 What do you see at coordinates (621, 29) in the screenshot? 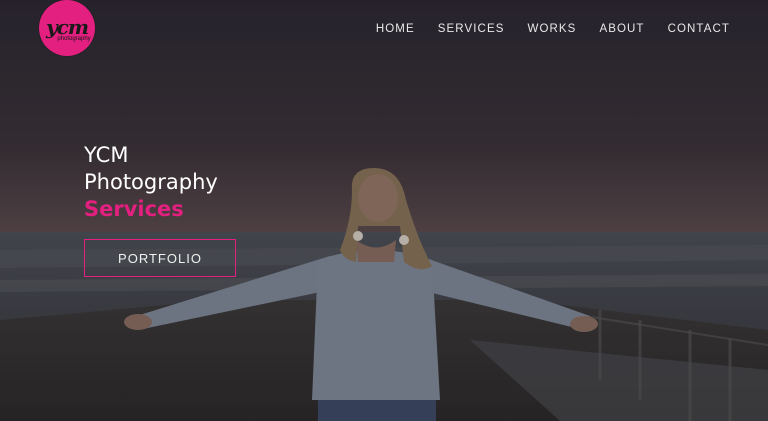
I see `nav-about: ABOUT` at bounding box center [621, 29].